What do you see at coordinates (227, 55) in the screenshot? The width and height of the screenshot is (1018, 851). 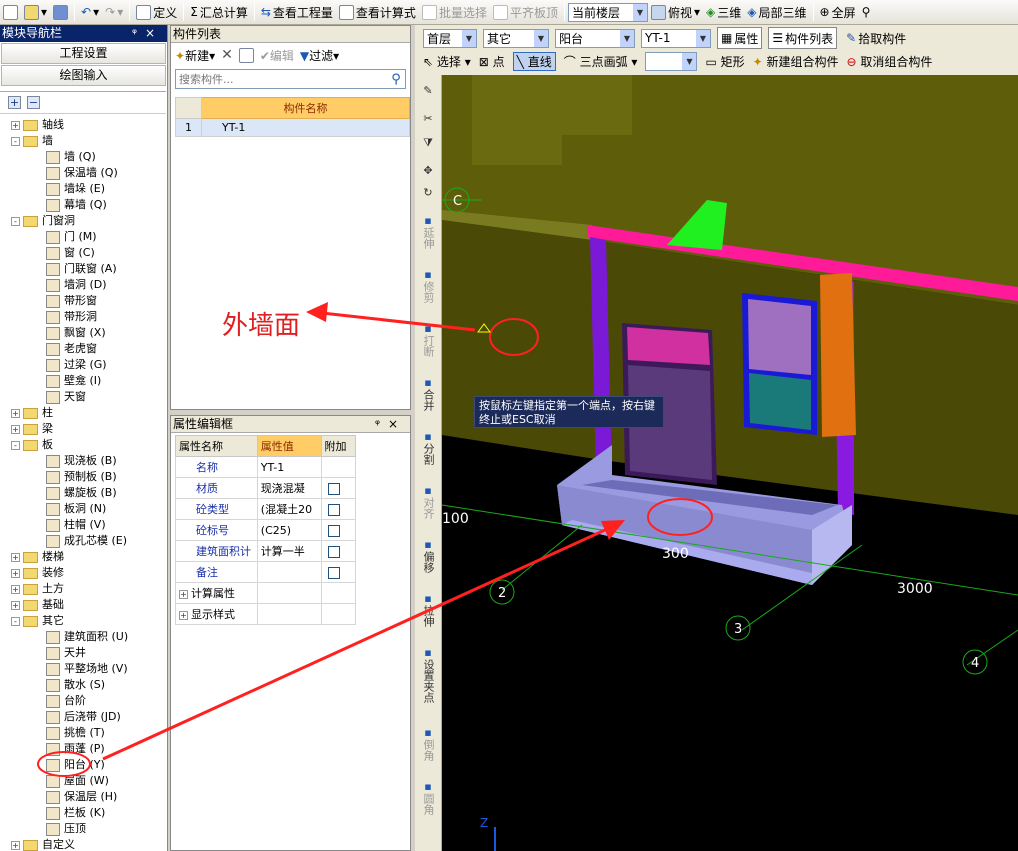 I see `delete-icon: ✕` at bounding box center [227, 55].